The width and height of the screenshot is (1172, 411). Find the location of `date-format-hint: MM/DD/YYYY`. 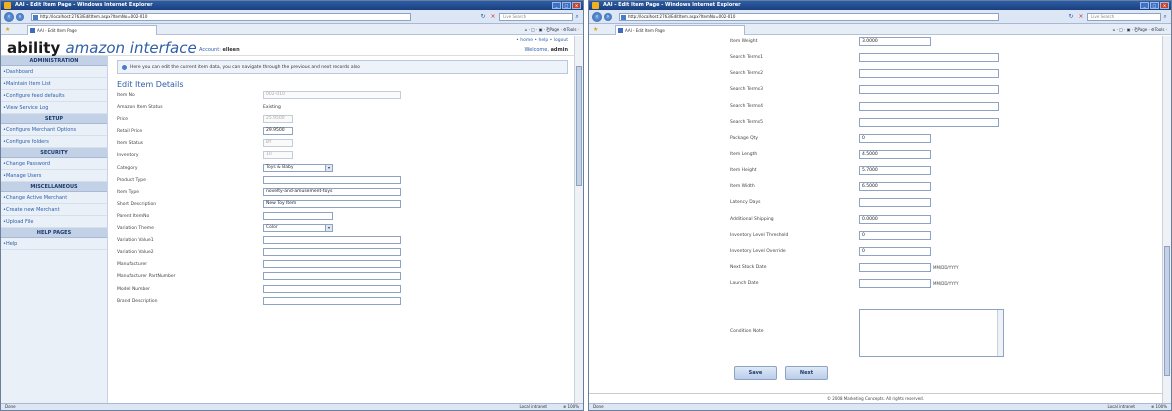

date-format-hint: MM/DD/YYYY is located at coordinates (946, 284).